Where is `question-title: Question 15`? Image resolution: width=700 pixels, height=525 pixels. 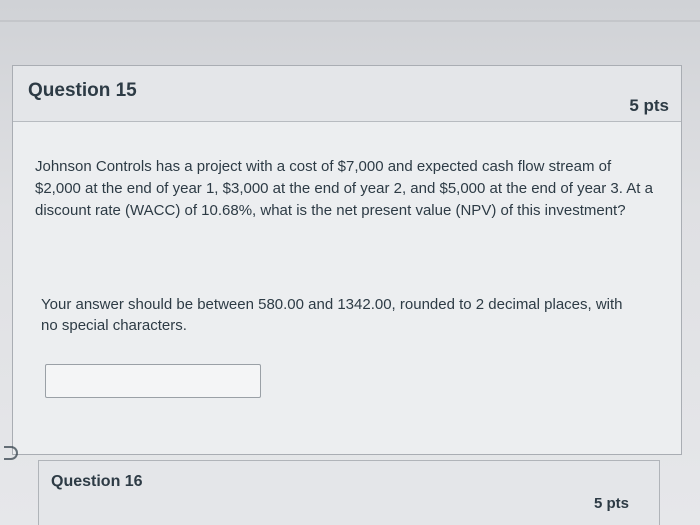 question-title: Question 15 is located at coordinates (82, 90).